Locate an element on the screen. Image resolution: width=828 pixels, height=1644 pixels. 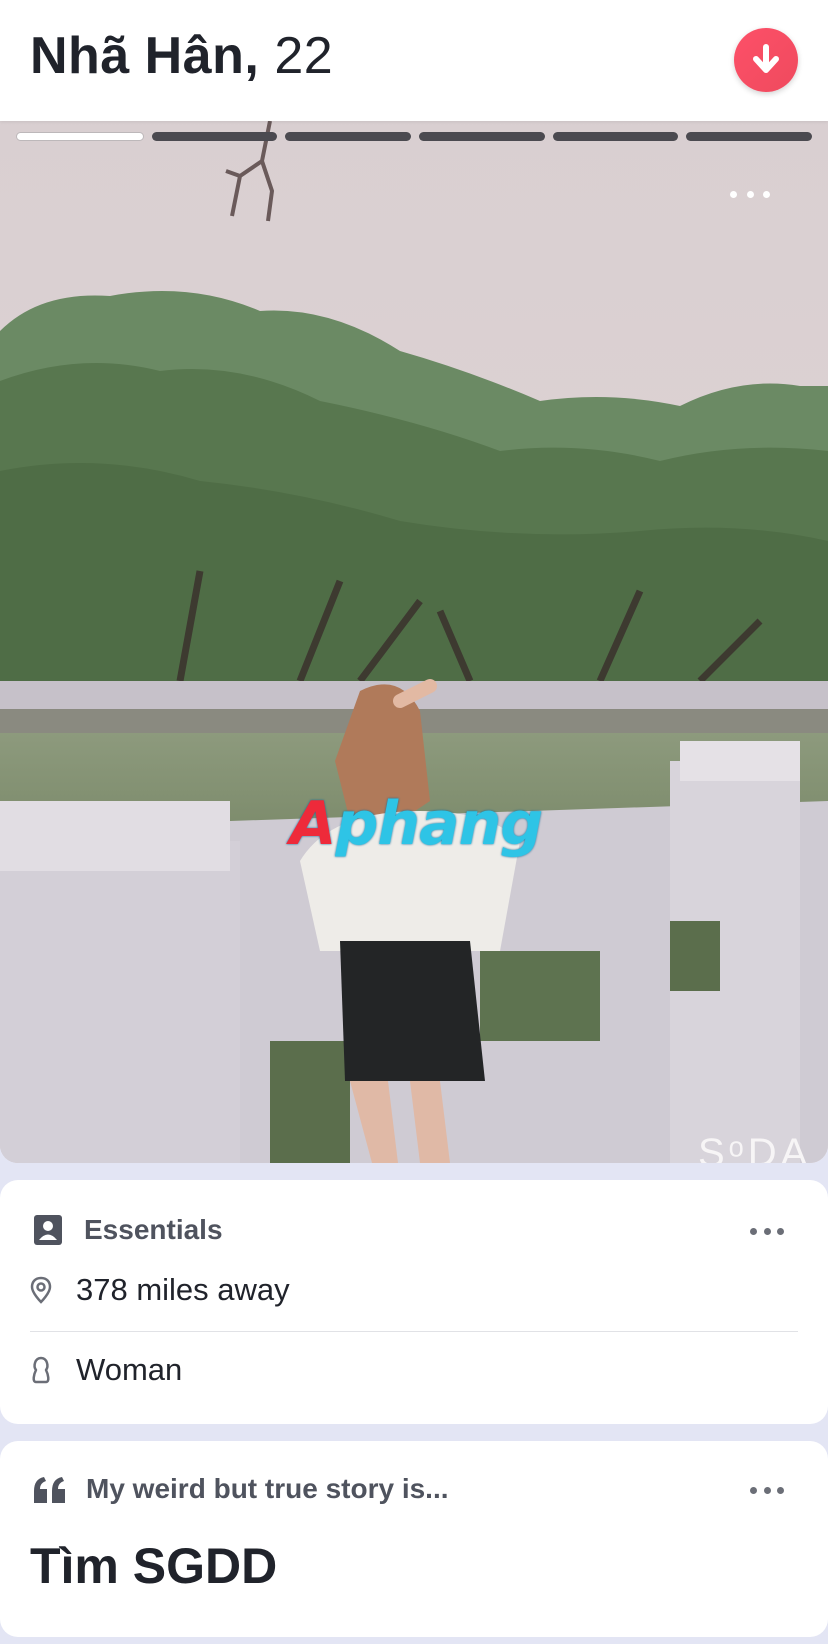
prompt-answer: Tìm SGDD is located at coordinates (154, 1566).